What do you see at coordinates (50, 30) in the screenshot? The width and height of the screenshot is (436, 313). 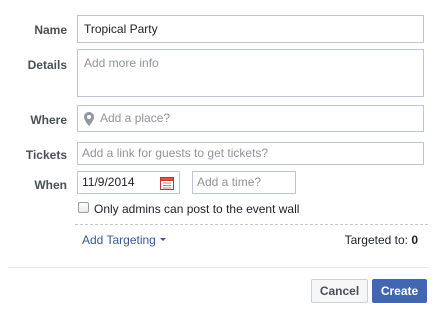 I see `name-label: Name` at bounding box center [50, 30].